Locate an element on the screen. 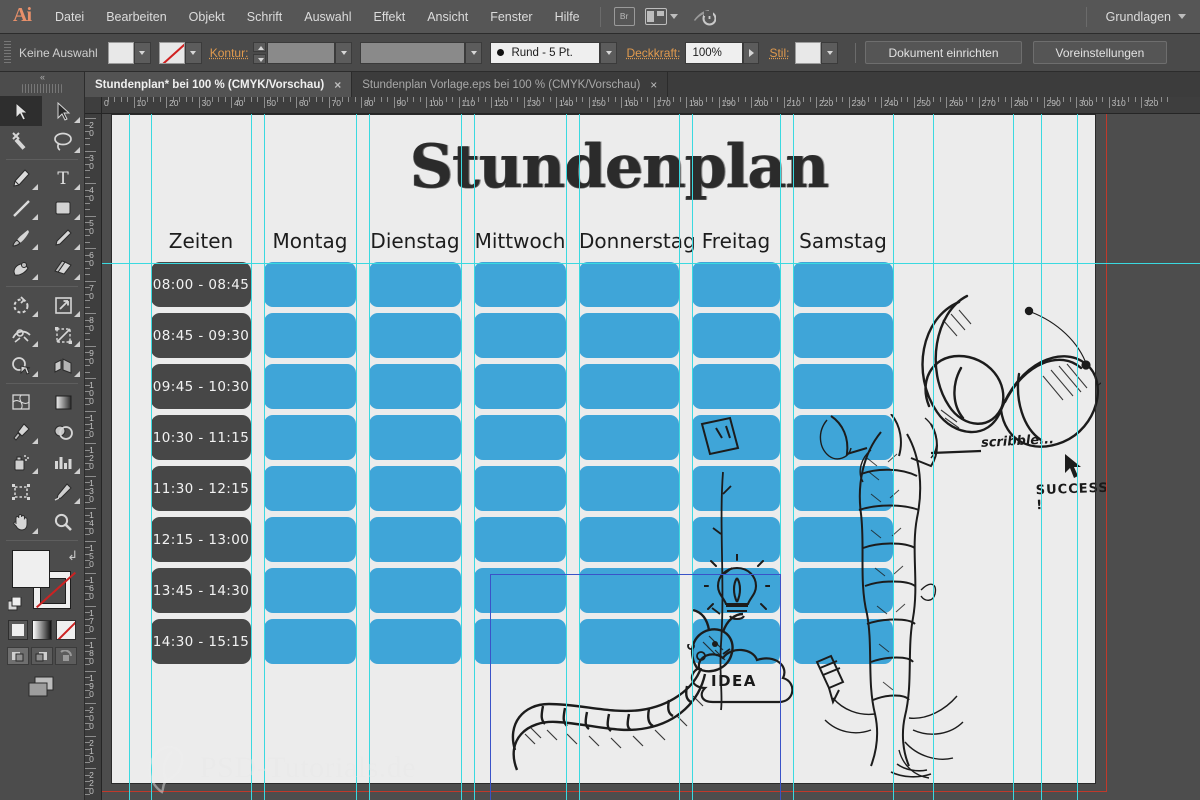 The width and height of the screenshot is (1200, 800). stock-power-icon is located at coordinates (704, 17).